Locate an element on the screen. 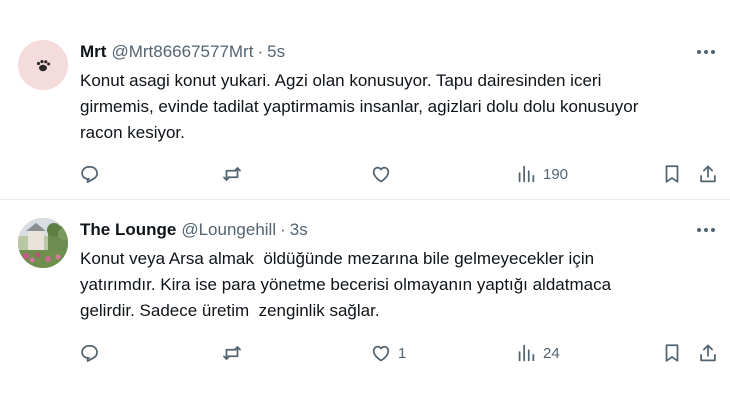 The height and width of the screenshot is (420, 730). display-name: The Lounge is located at coordinates (128, 230).